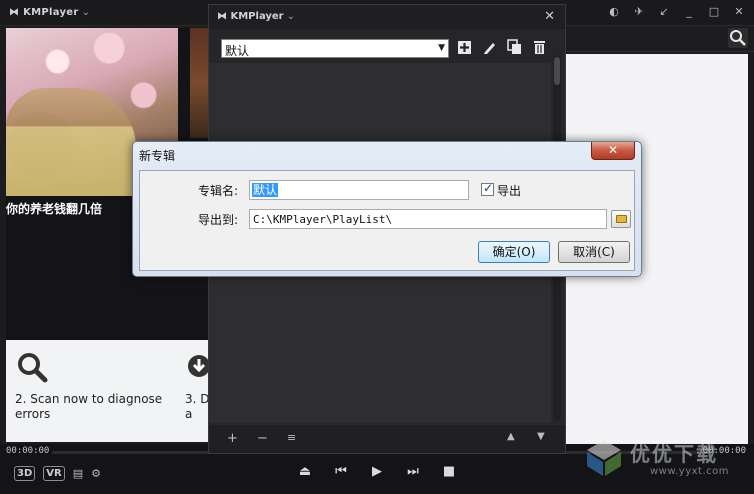 This screenshot has width=754, height=494. I want to click on playlist-logo: ⧓ KMPlayer ⌄, so click(256, 16).